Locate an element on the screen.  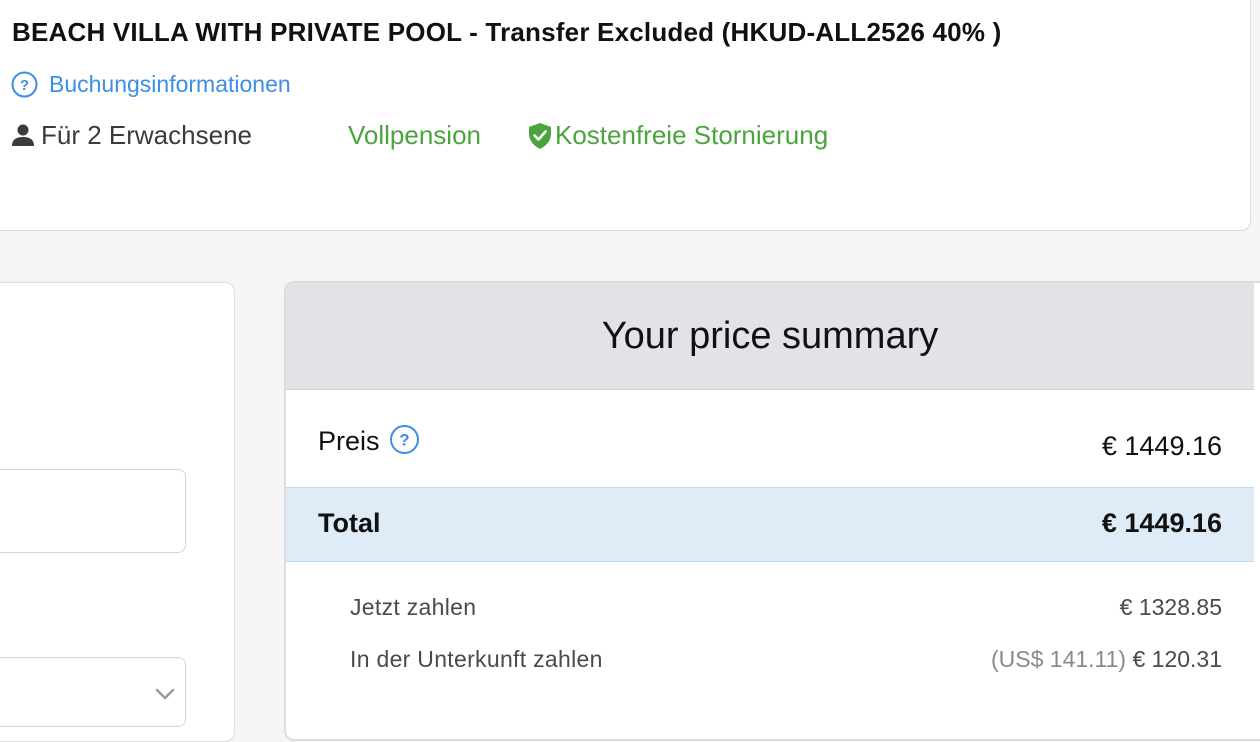
price-label-wrap: Preis ? is located at coordinates (369, 440).